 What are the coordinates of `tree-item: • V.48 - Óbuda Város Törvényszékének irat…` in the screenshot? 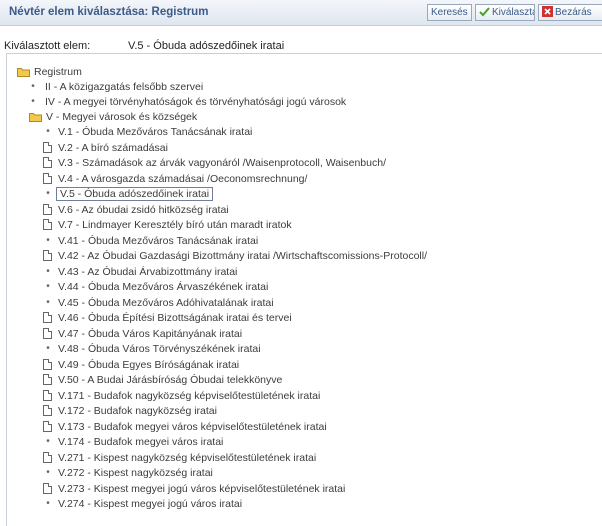 It's located at (153, 349).